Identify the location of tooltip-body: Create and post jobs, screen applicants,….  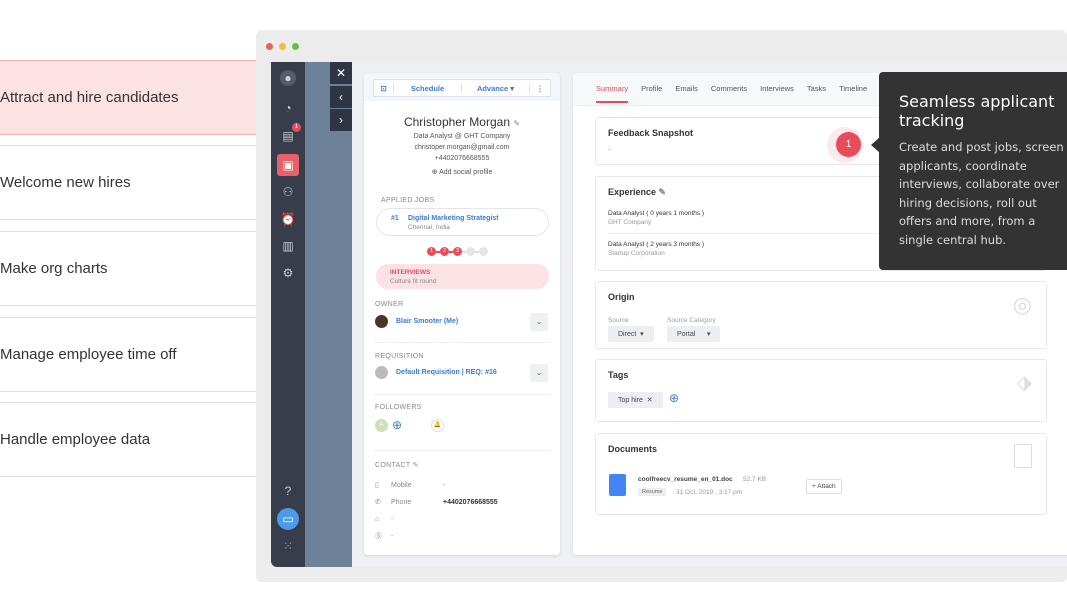
(981, 193).